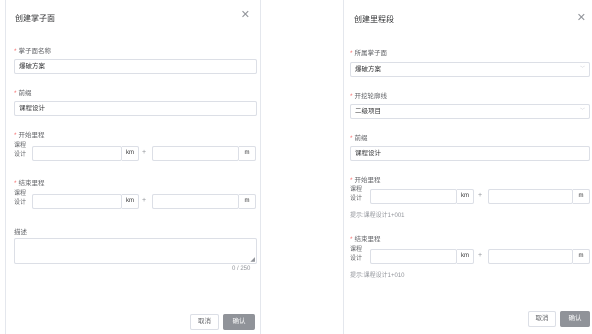 The width and height of the screenshot is (592, 334). I want to click on resize-handle-icon: ◢, so click(252, 259).